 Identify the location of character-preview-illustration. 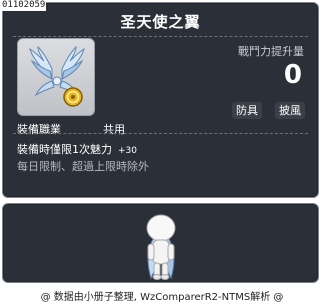
(161, 247).